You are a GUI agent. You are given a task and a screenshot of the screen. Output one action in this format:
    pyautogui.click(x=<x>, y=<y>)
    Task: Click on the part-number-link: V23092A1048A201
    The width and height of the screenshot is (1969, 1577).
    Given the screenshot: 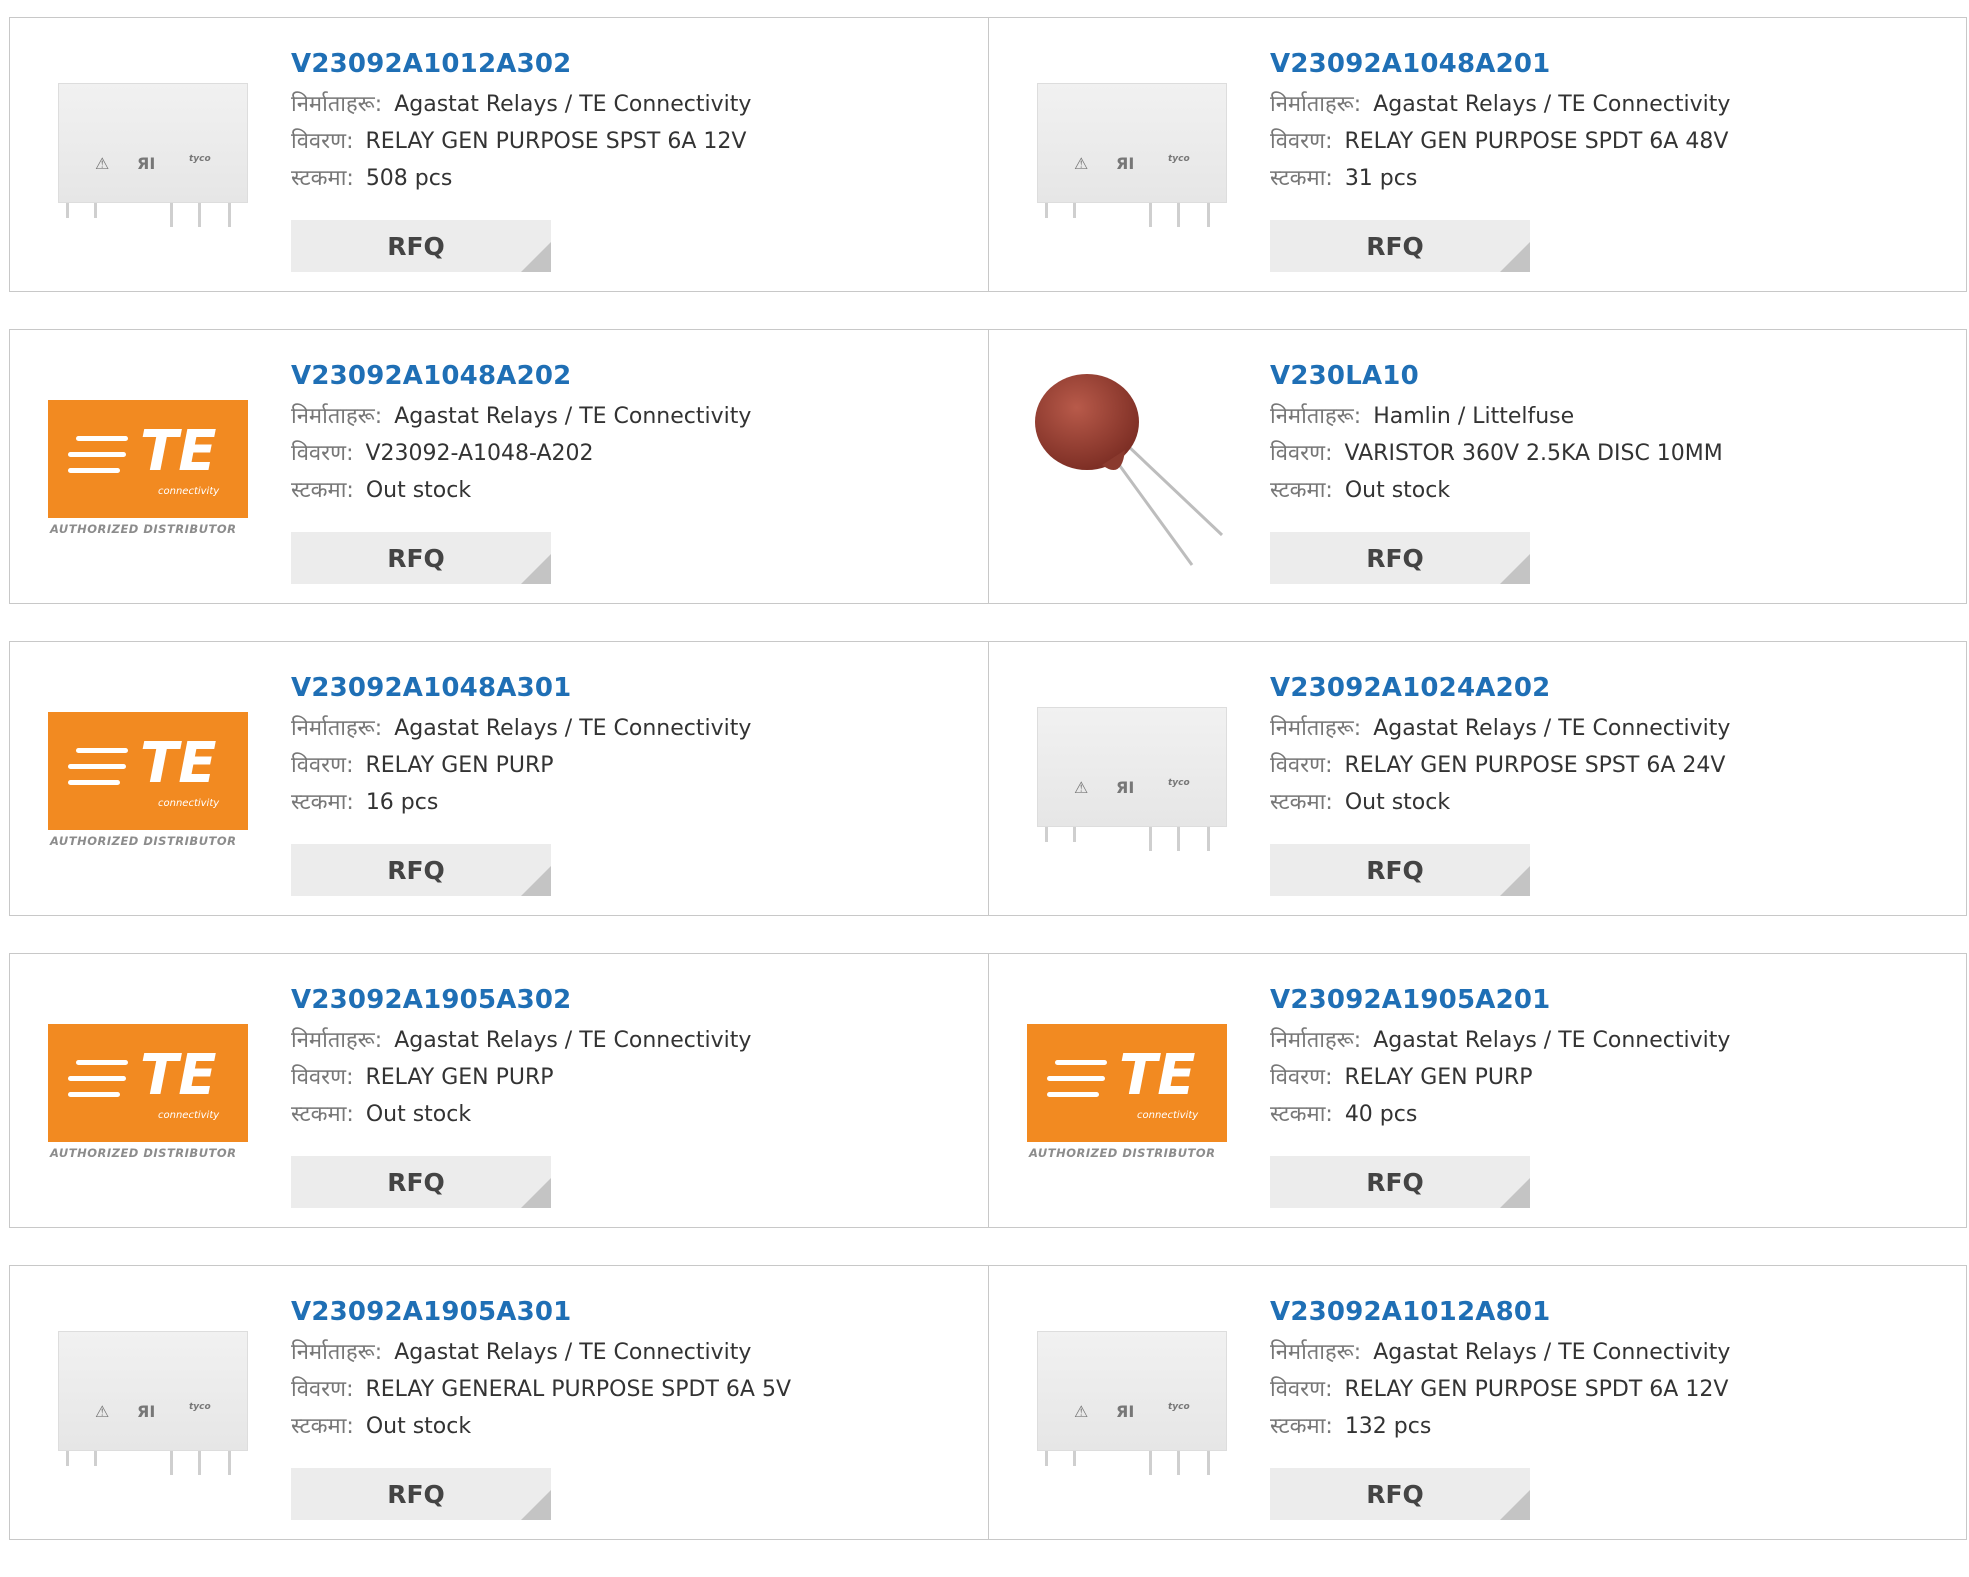 What is the action you would take?
    pyautogui.click(x=1613, y=64)
    